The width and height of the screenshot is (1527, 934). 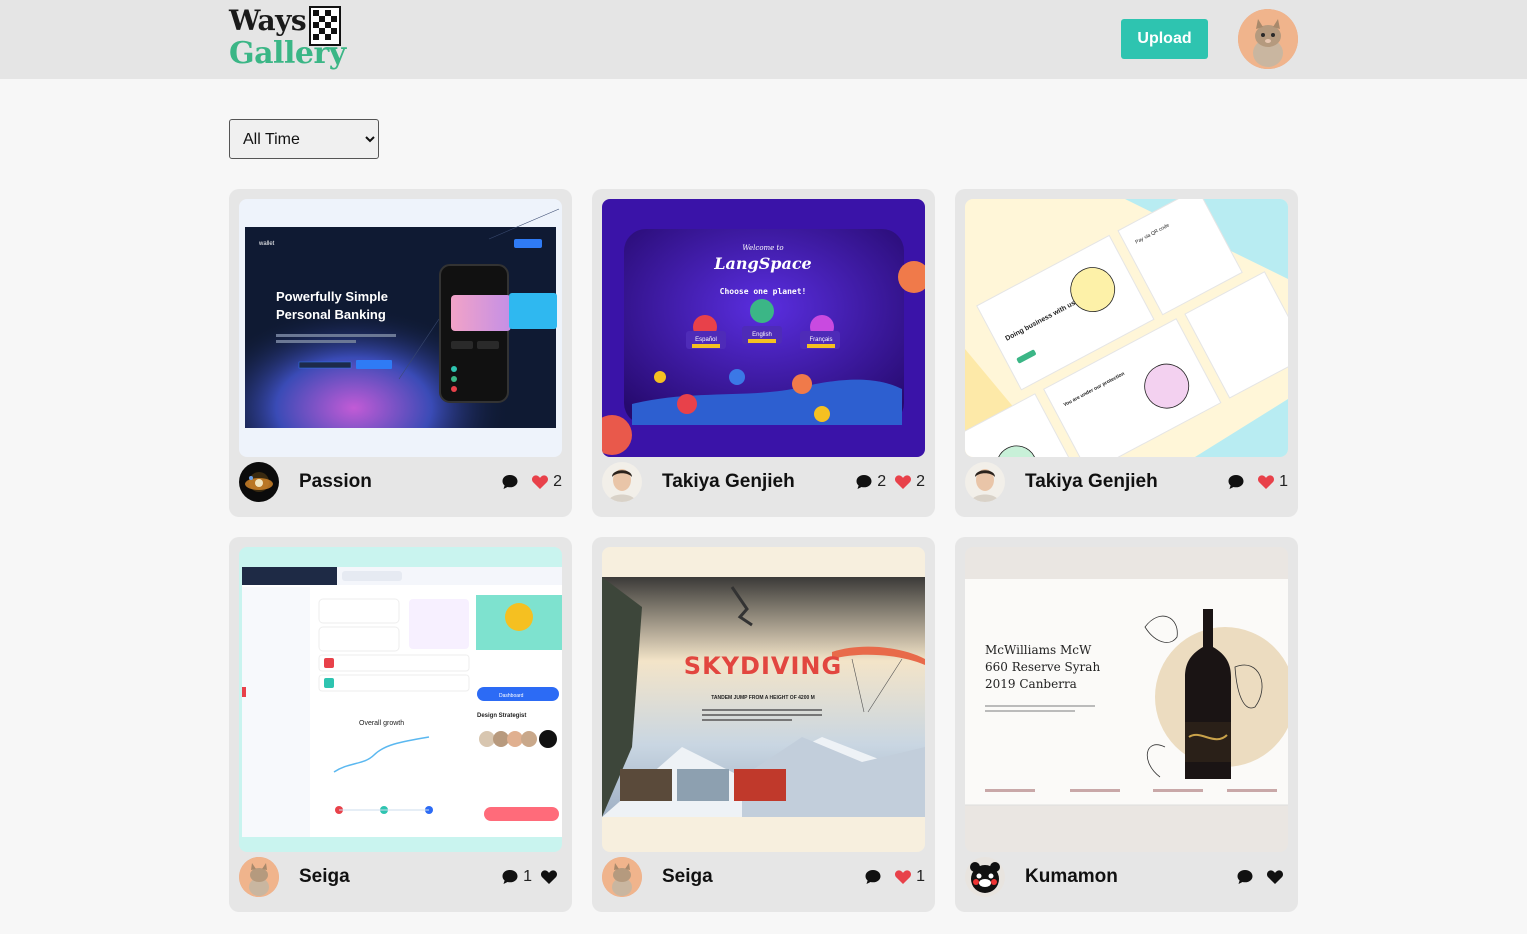 I want to click on thumb-option-1: Español, so click(x=706, y=340).